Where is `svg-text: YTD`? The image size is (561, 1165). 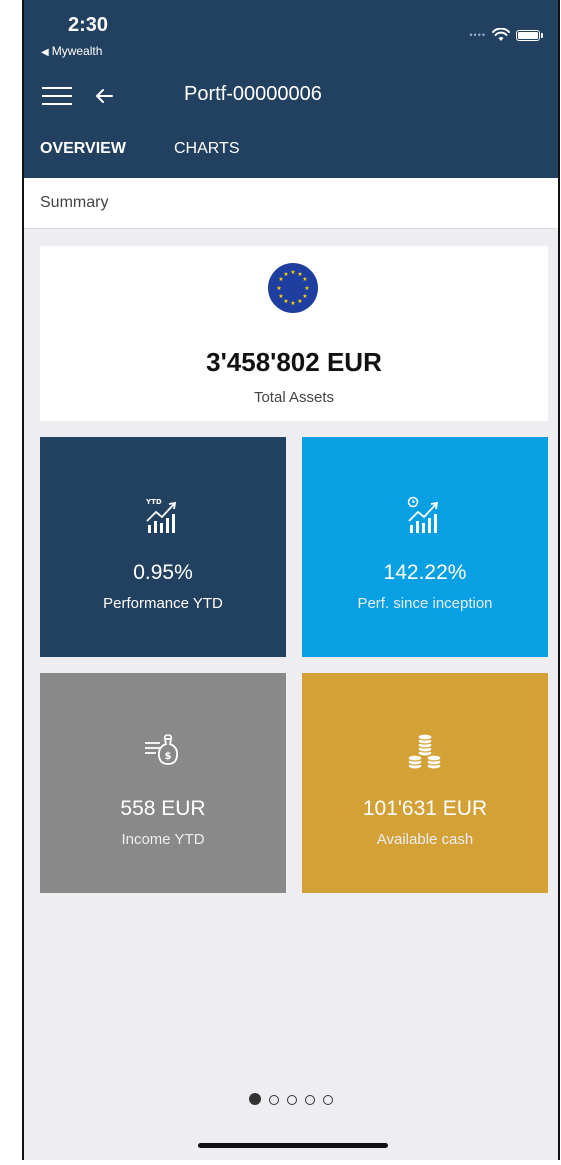 svg-text: YTD is located at coordinates (153, 502).